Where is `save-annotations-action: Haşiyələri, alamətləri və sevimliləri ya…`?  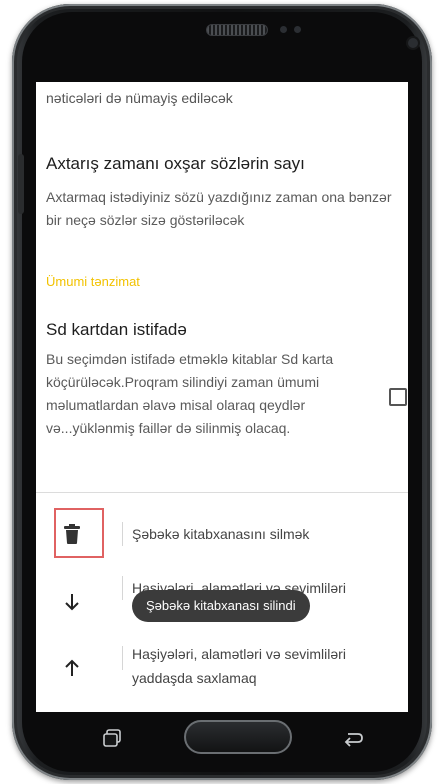
save-annotations-action: Haşiyələri, alamətləri və sevimliləri ya… is located at coordinates (222, 668).